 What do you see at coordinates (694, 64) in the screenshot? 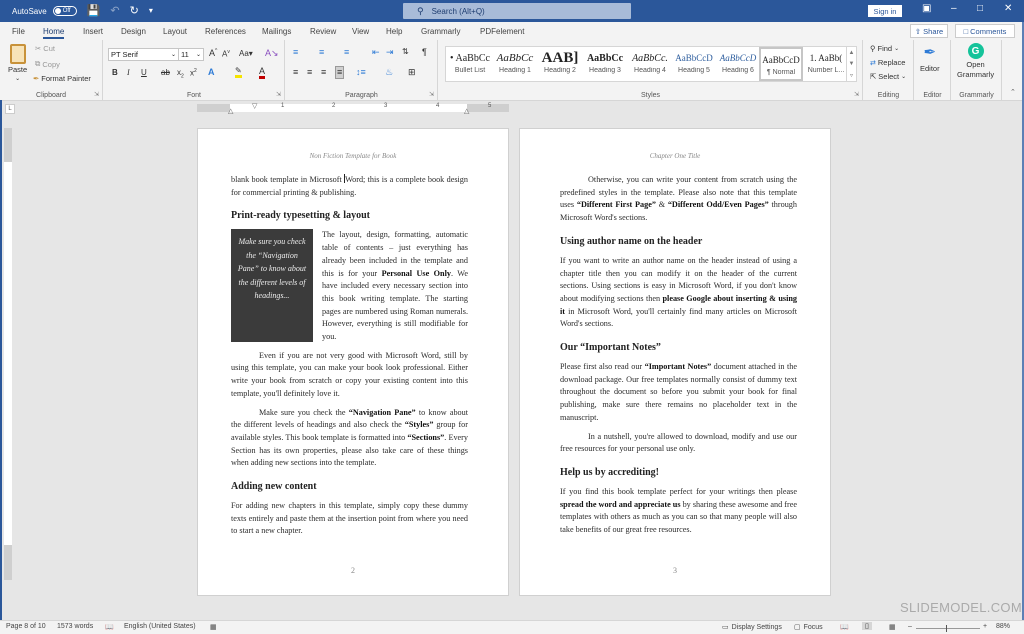
I see `style-heading-5: AaBbCcD Heading 5` at bounding box center [694, 64].